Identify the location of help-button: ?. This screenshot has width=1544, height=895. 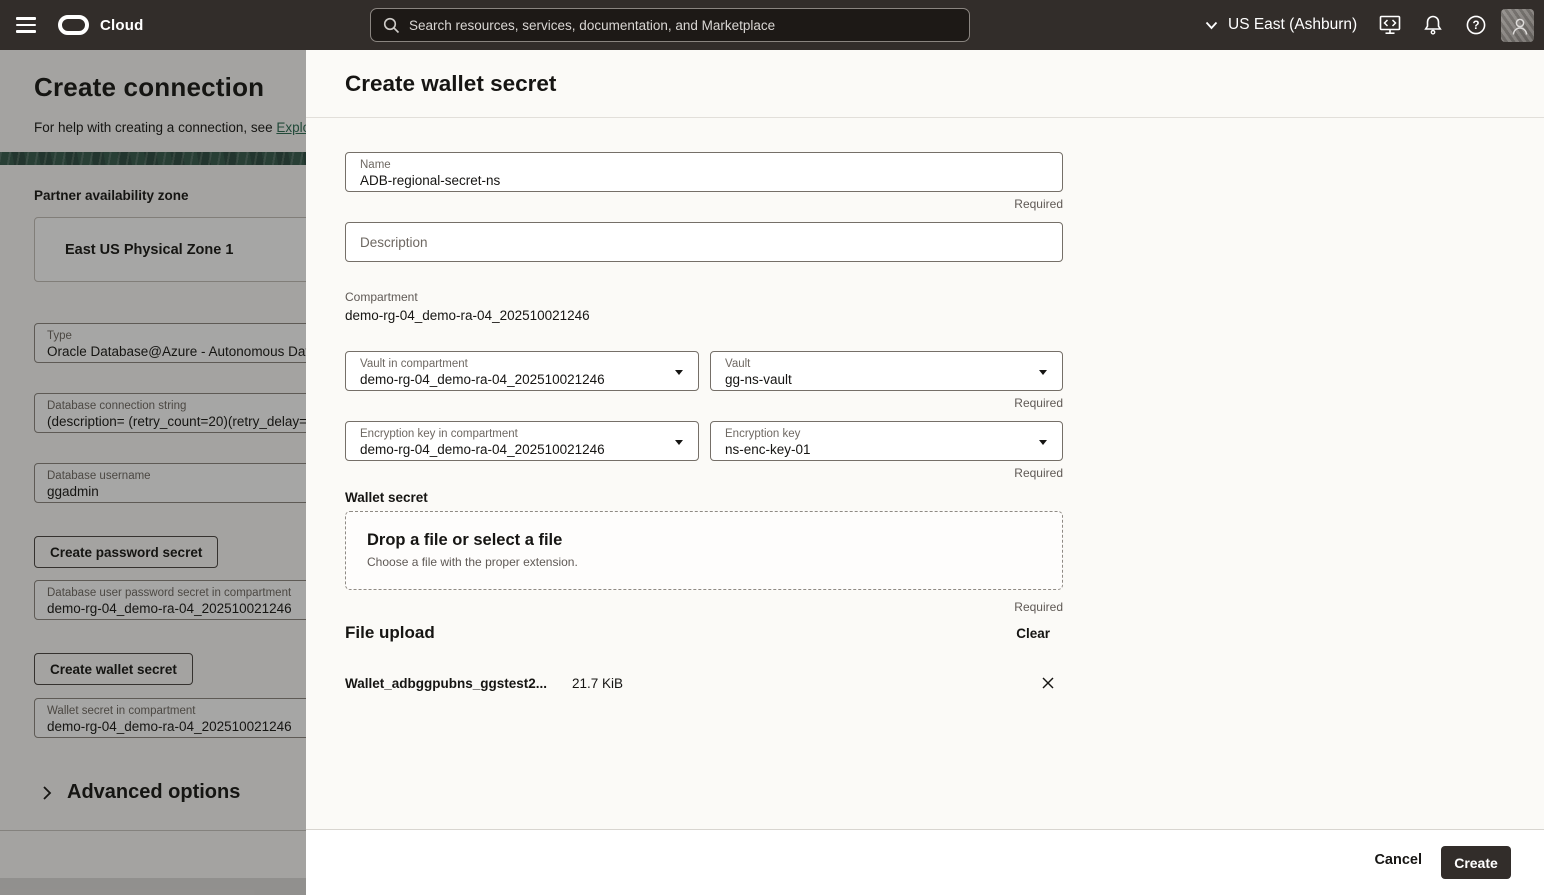
(1476, 25).